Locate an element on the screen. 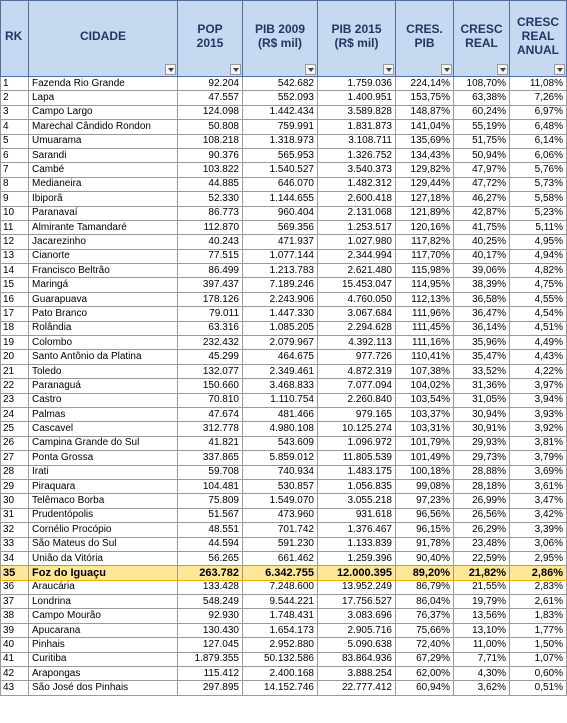 This screenshot has height=723, width=567. cell-pib2009: 1.213.783 is located at coordinates (280, 271).